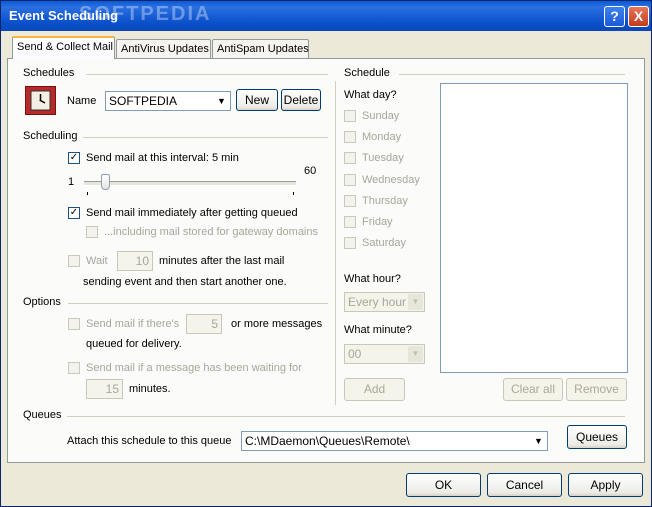 The width and height of the screenshot is (652, 507). Describe the element at coordinates (301, 100) in the screenshot. I see `delete-button: Delete` at that location.